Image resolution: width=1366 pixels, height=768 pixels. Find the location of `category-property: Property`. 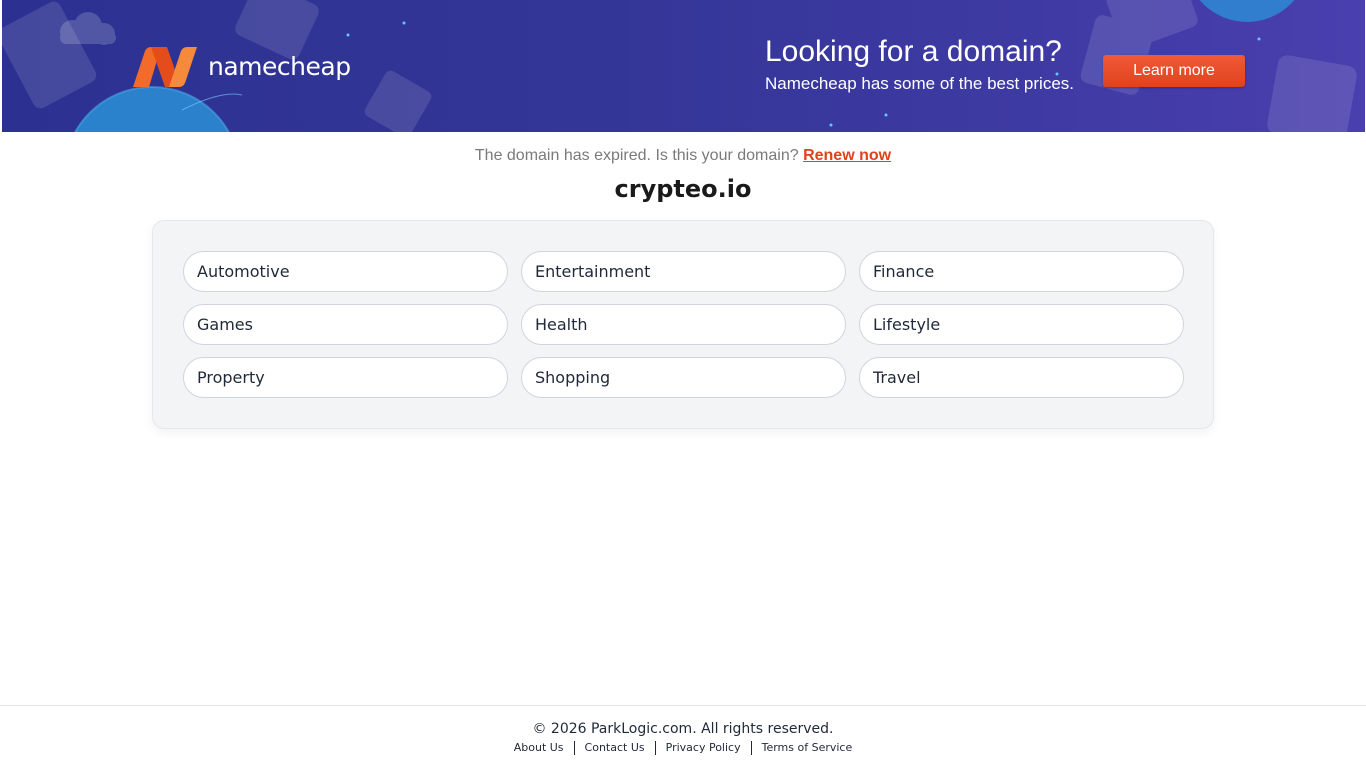

category-property: Property is located at coordinates (345, 377).